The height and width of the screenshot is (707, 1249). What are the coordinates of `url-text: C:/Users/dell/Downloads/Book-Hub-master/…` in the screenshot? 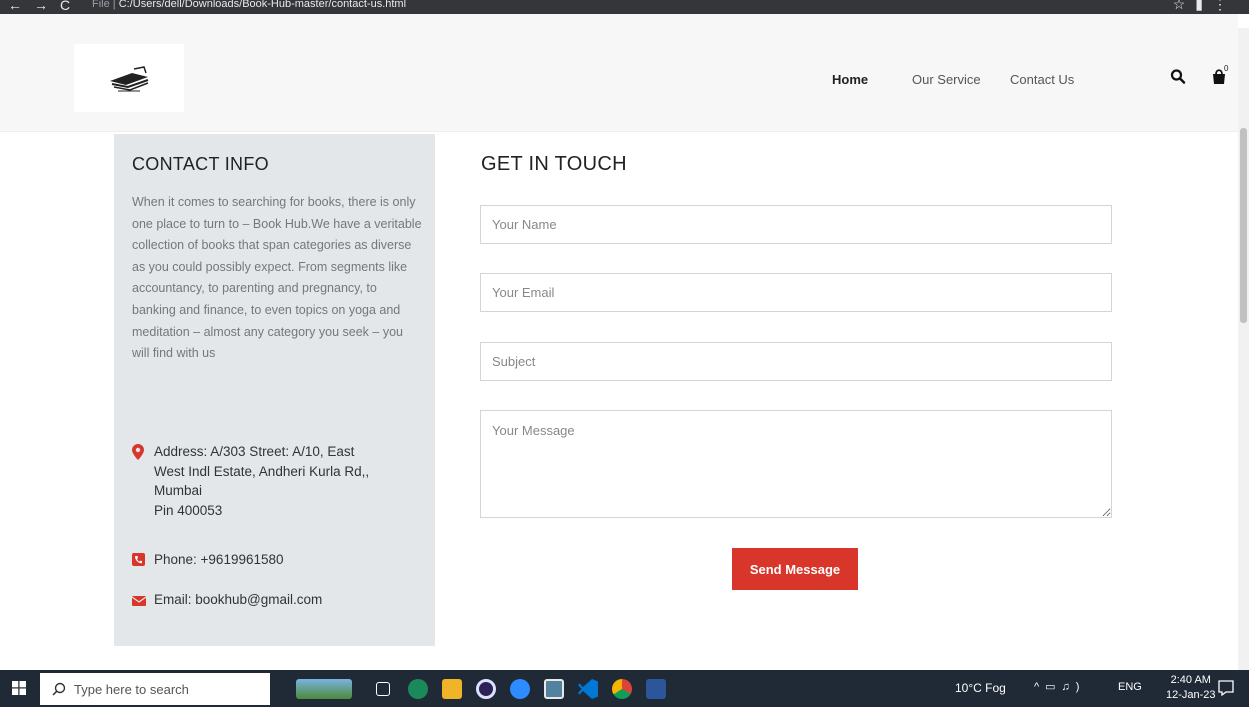 It's located at (262, 5).